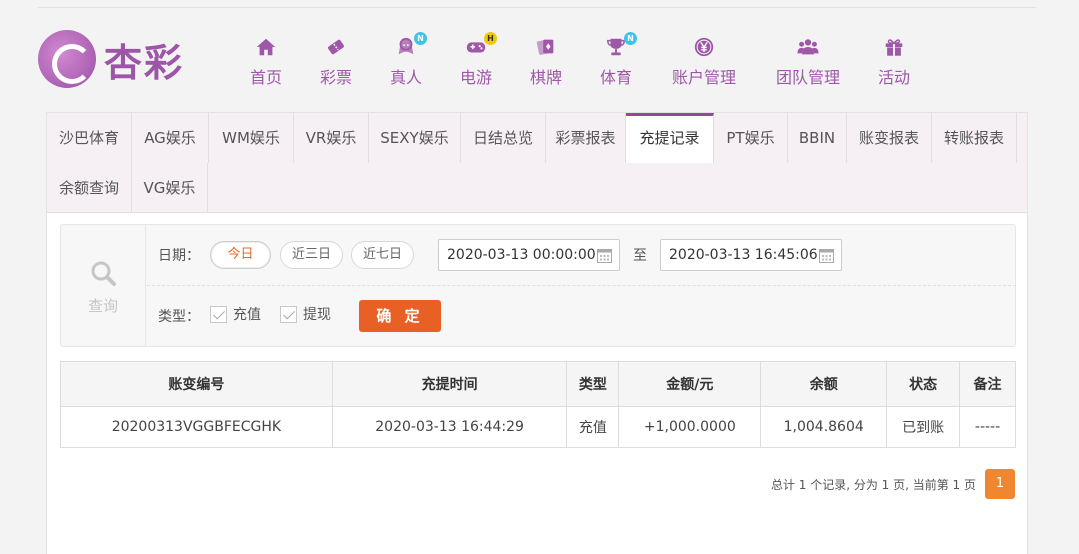 Image resolution: width=1079 pixels, height=554 pixels. I want to click on nav-item-account: 账户管理, so click(704, 64).